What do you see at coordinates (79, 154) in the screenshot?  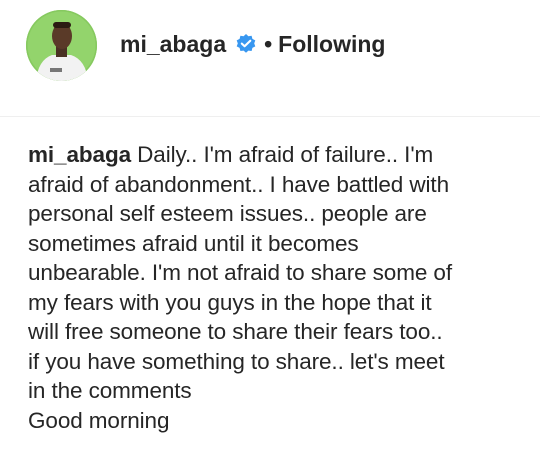 I see `caption-username: mi_abaga` at bounding box center [79, 154].